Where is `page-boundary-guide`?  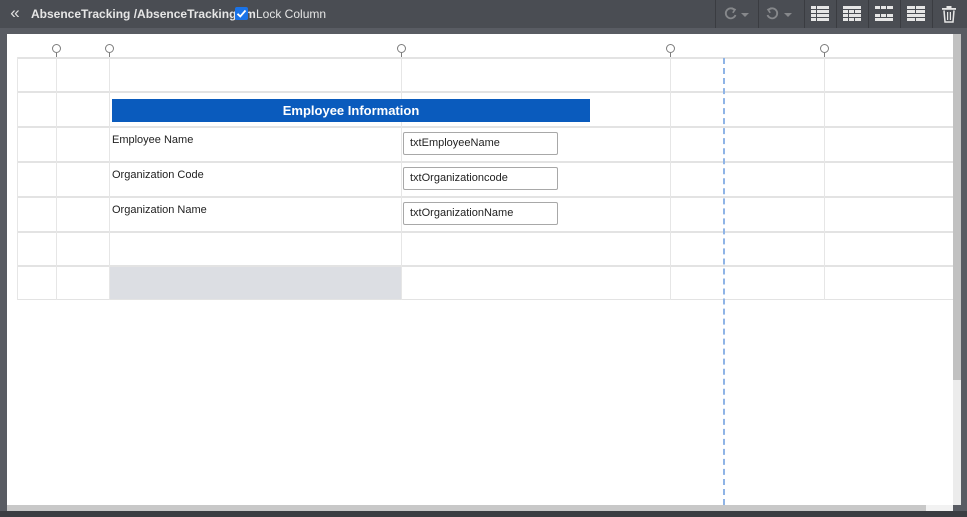 page-boundary-guide is located at coordinates (724, 281).